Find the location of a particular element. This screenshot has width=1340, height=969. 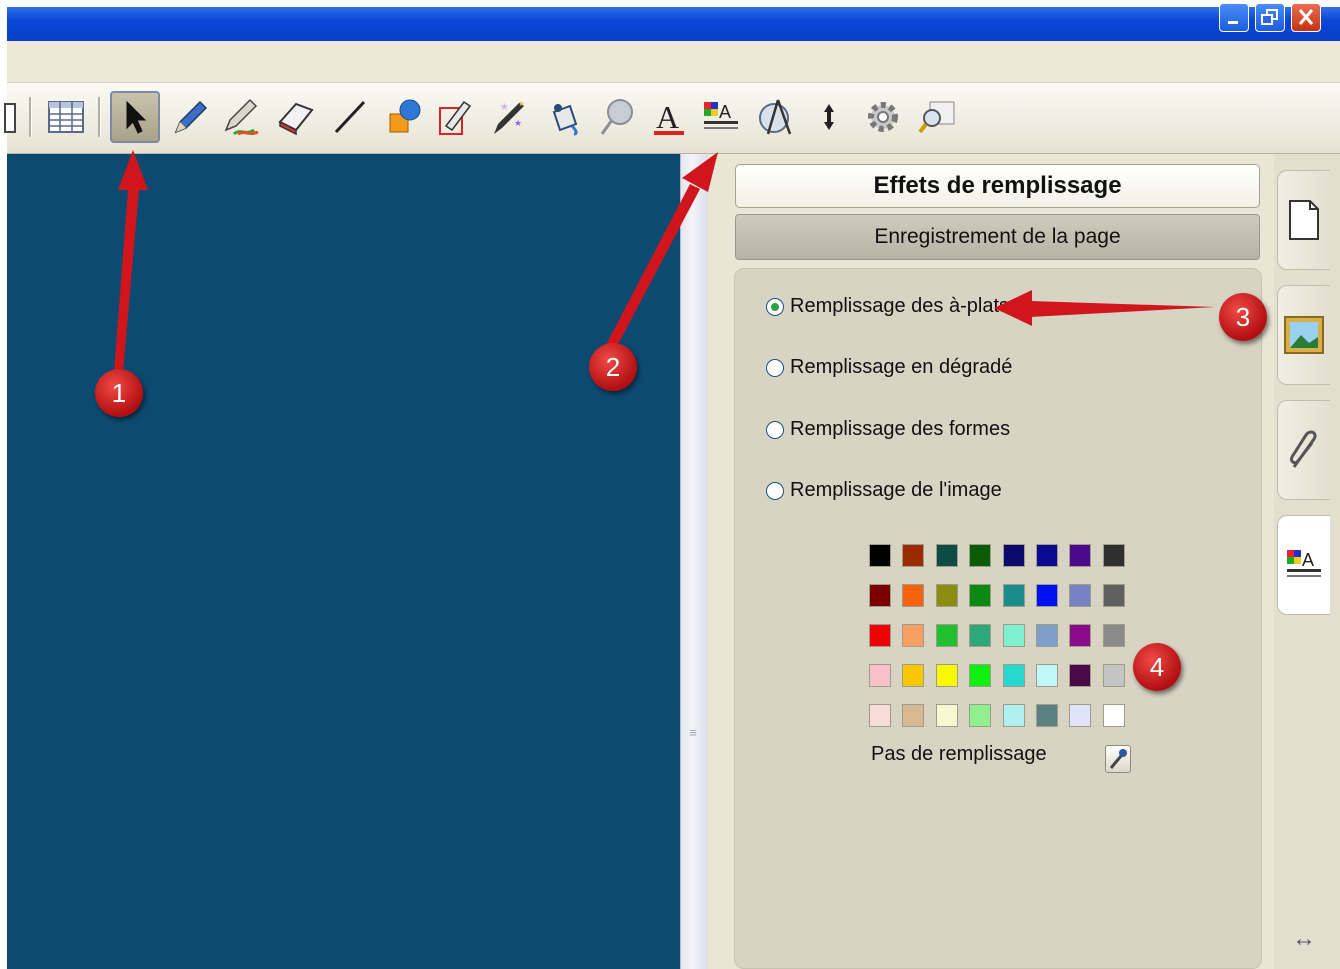

menu-strip is located at coordinates (673, 62).